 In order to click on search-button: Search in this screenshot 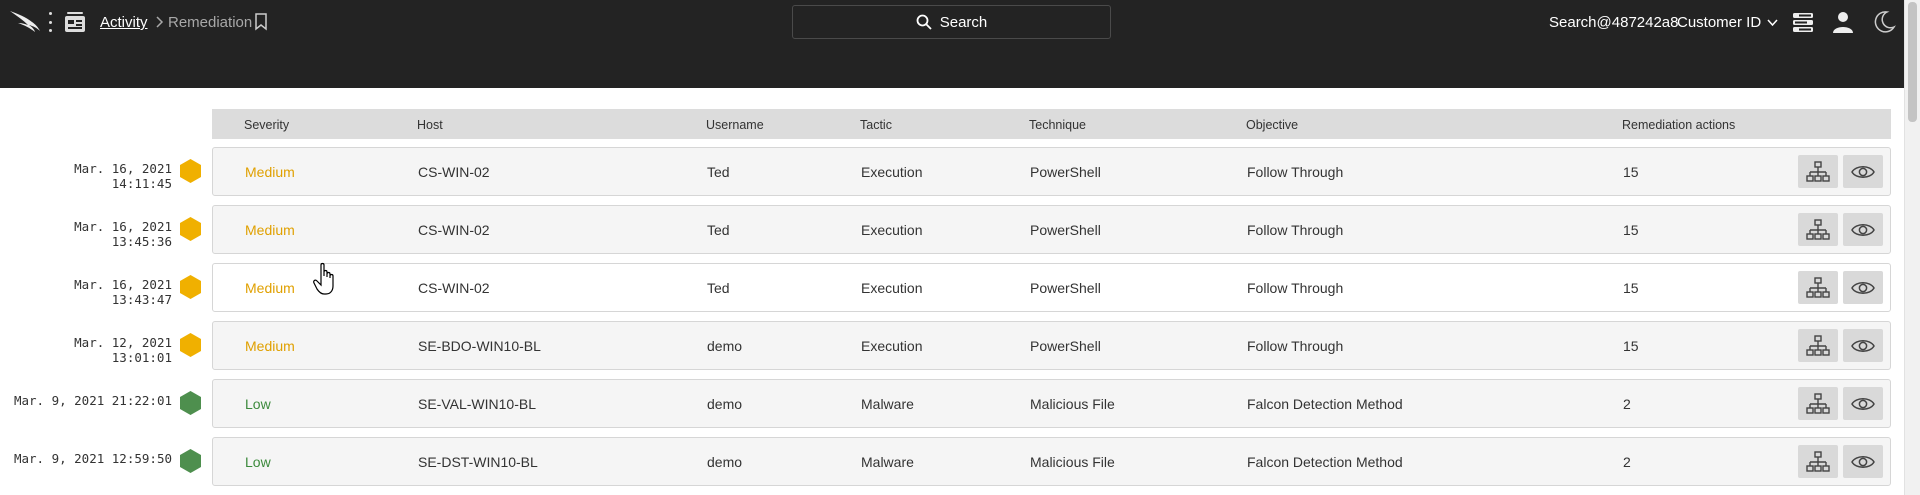, I will do `click(951, 22)`.